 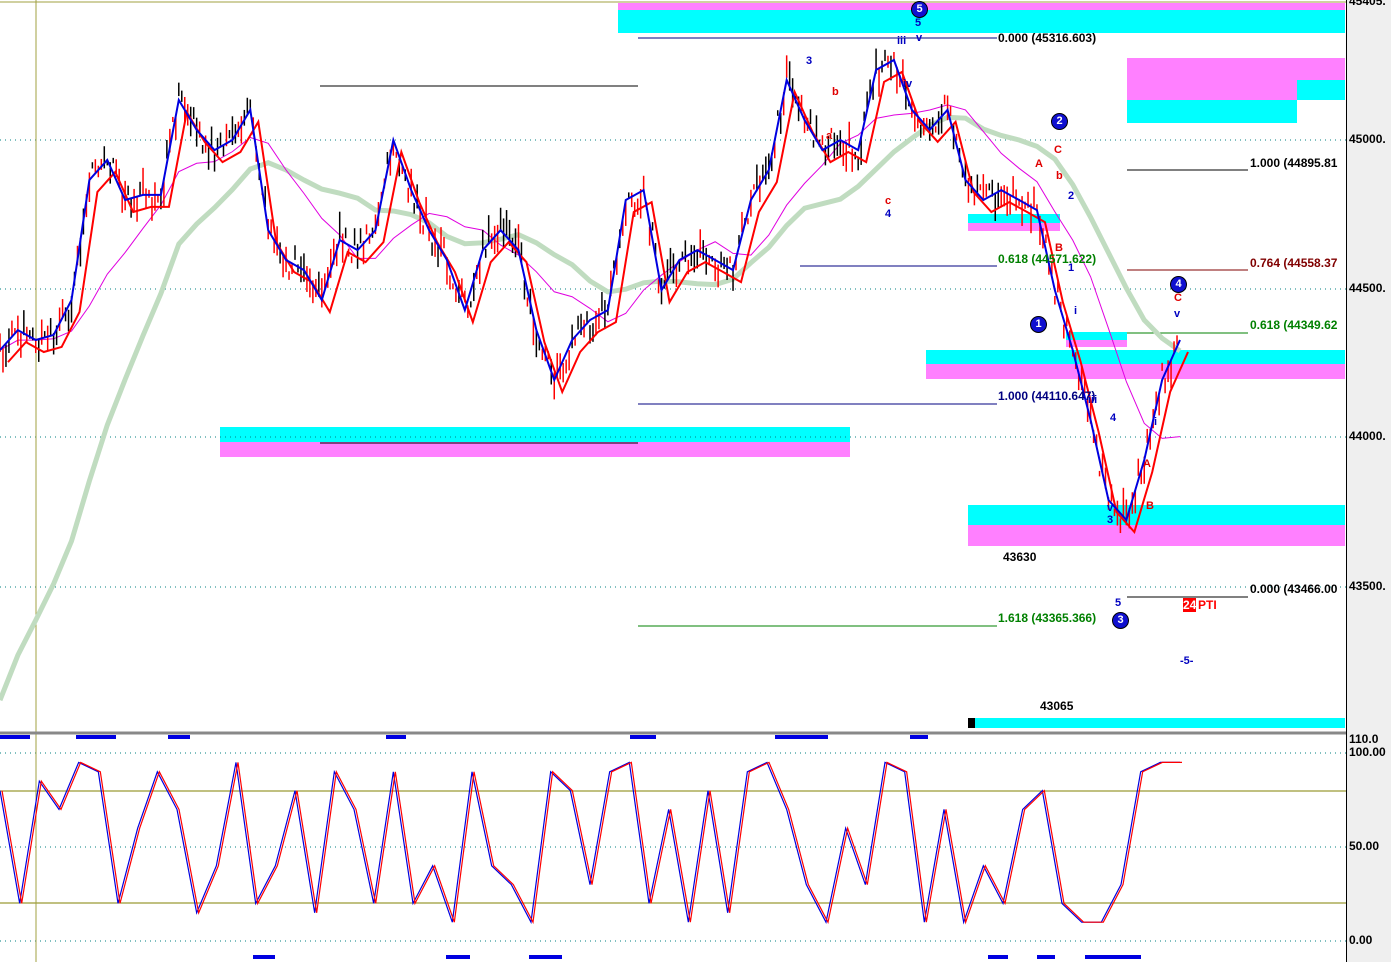 What do you see at coordinates (1047, 618) in the screenshot?
I see `fib-label: 1.618 (43365.366)` at bounding box center [1047, 618].